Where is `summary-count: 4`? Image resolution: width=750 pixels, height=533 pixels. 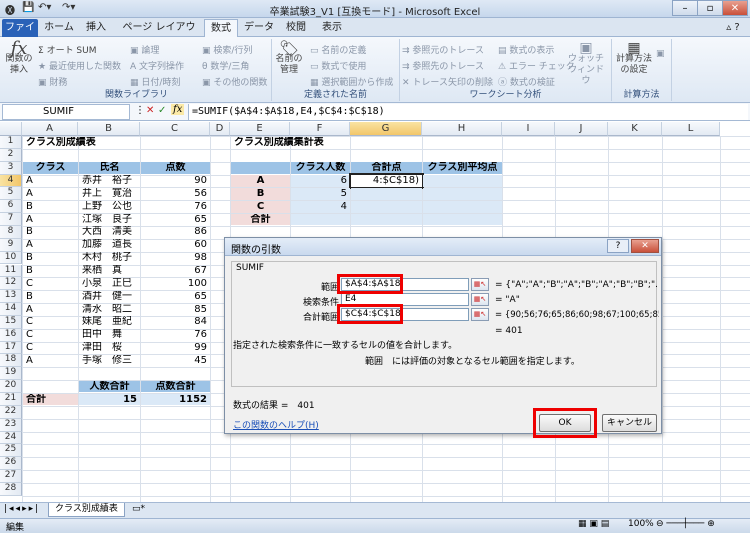
summary-count: 4 is located at coordinates (320, 206).